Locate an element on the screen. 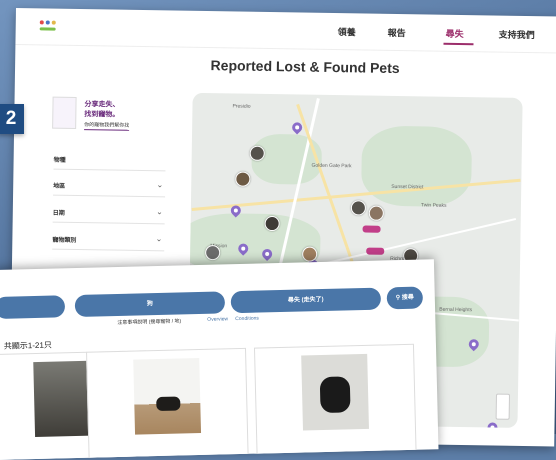 Image resolution: width=556 pixels, height=460 pixels. map-zoom-control is located at coordinates (503, 406).